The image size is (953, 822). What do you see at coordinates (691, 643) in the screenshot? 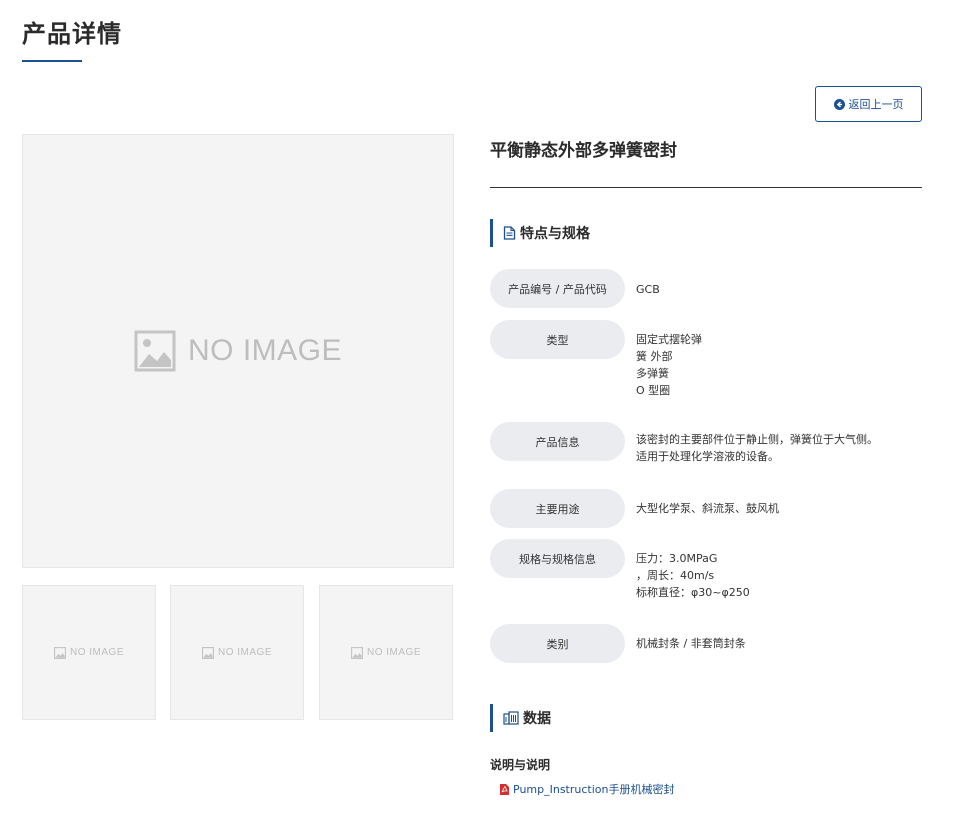
I see `spec-value-line: 机械封条 / 非套筒封条` at bounding box center [691, 643].